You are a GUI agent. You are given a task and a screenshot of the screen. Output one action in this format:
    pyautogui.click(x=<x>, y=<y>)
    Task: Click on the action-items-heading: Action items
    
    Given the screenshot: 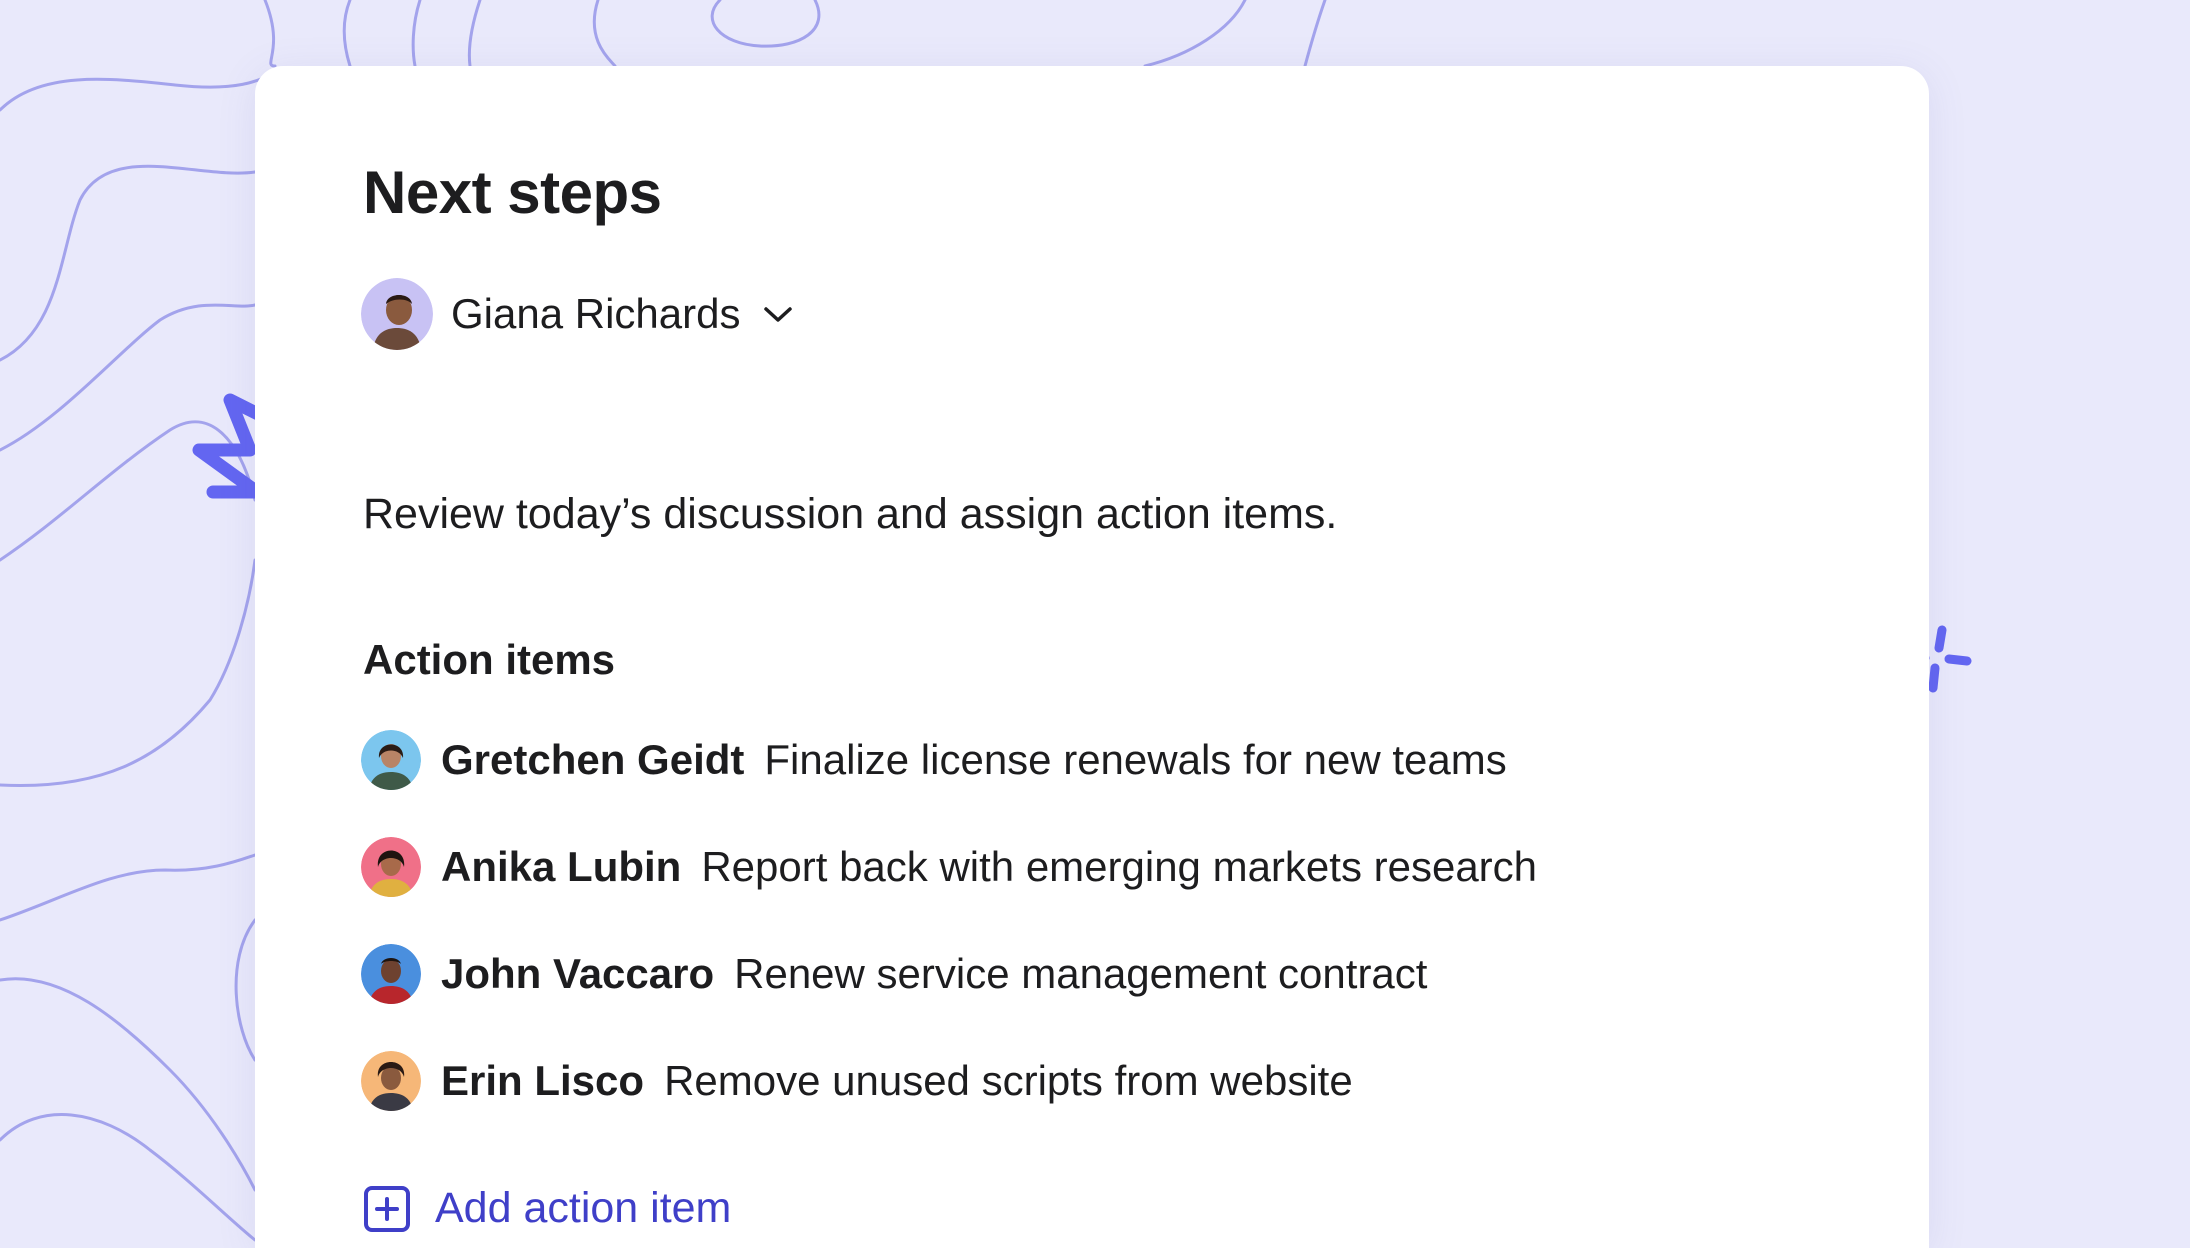 What is the action you would take?
    pyautogui.click(x=489, y=659)
    